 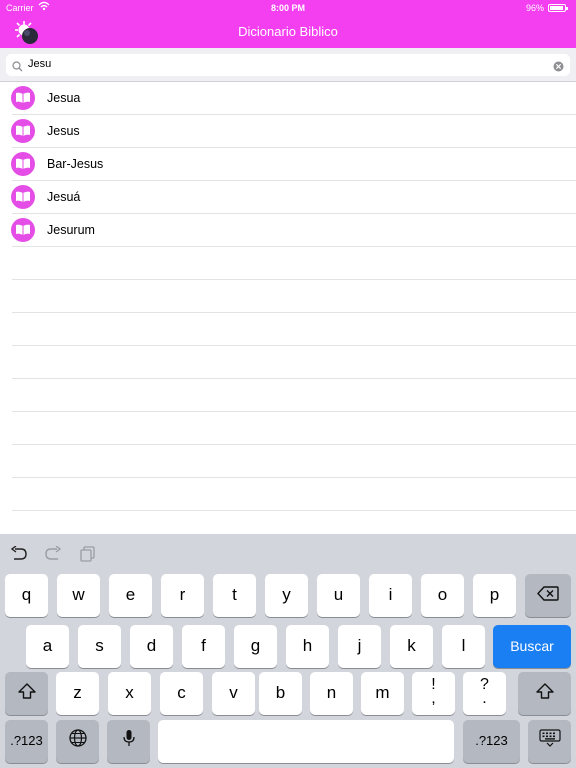 I want to click on key-period-label: ., so click(x=484, y=698).